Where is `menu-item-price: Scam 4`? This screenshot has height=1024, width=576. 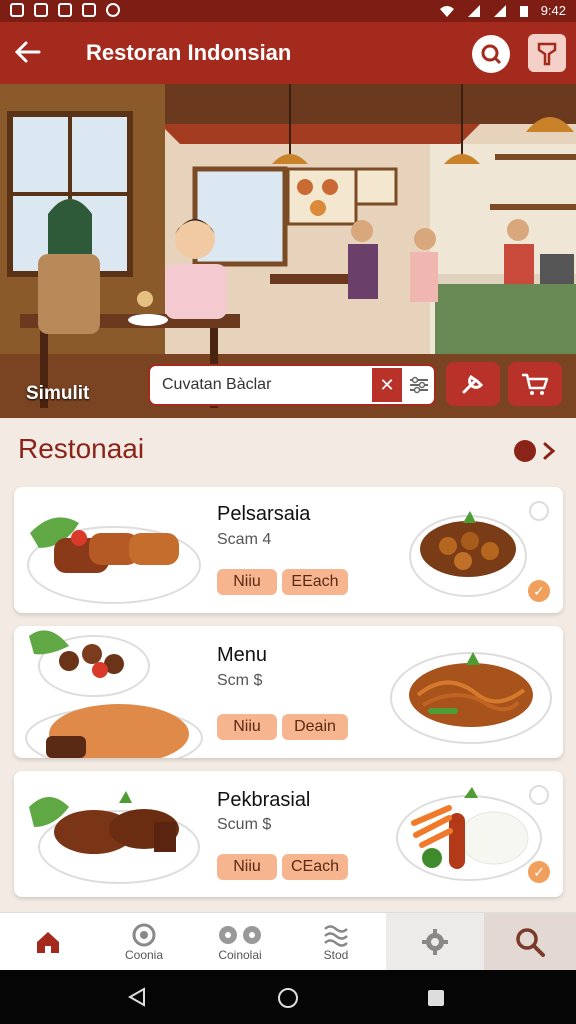
menu-item-price: Scam 4 is located at coordinates (244, 539).